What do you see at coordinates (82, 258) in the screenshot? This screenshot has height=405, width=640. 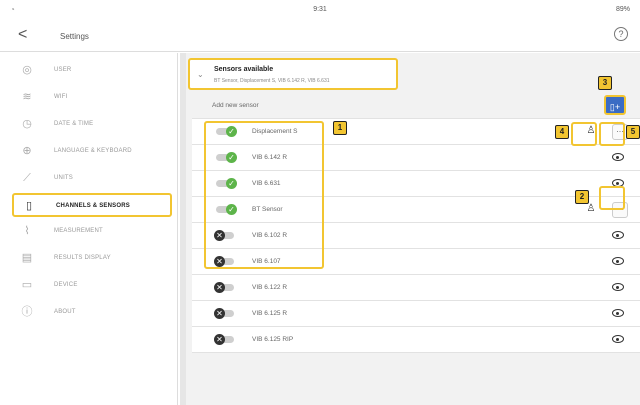 I see `sidebar-item-label: RESULTS DISPLAY` at bounding box center [82, 258].